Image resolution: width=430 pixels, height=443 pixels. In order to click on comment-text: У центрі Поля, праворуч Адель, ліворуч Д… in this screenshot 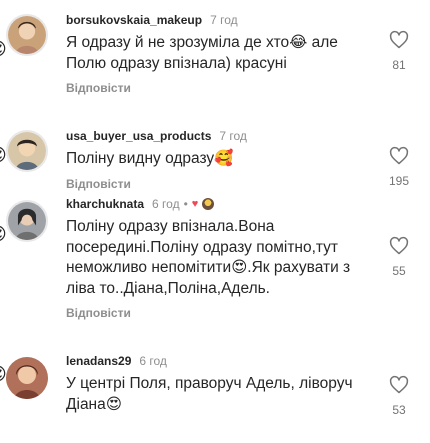, I will do `click(209, 394)`.